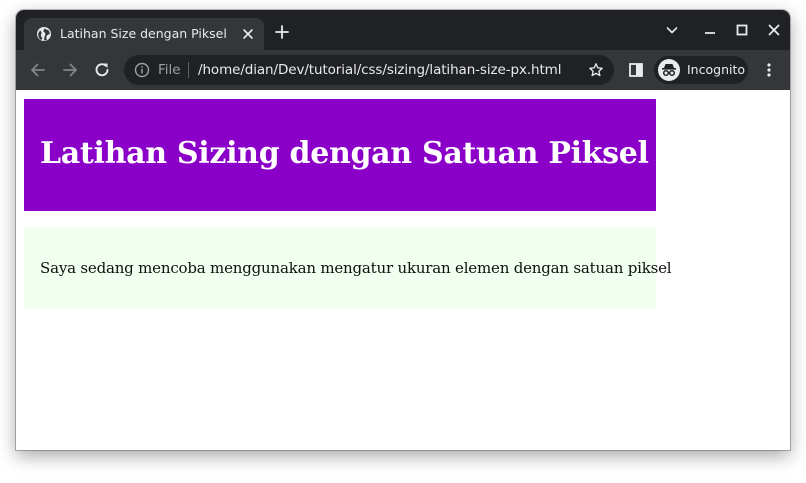  What do you see at coordinates (188, 70) in the screenshot?
I see `address-divider` at bounding box center [188, 70].